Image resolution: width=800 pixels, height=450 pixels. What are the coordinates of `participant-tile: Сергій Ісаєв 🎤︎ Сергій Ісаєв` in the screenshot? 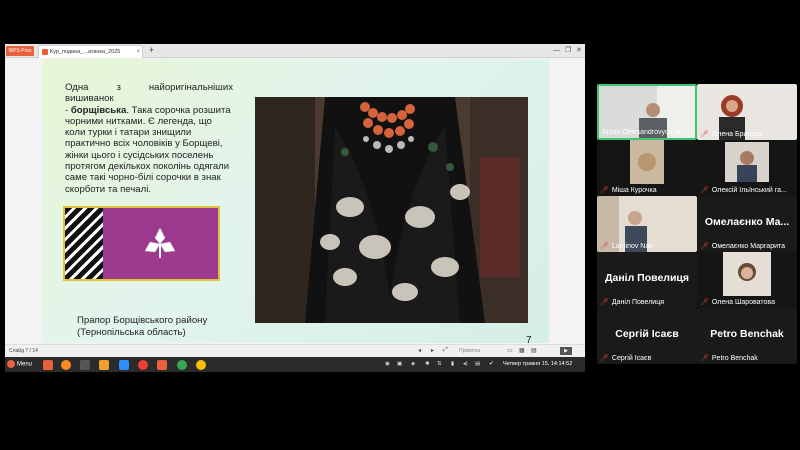 It's located at (647, 336).